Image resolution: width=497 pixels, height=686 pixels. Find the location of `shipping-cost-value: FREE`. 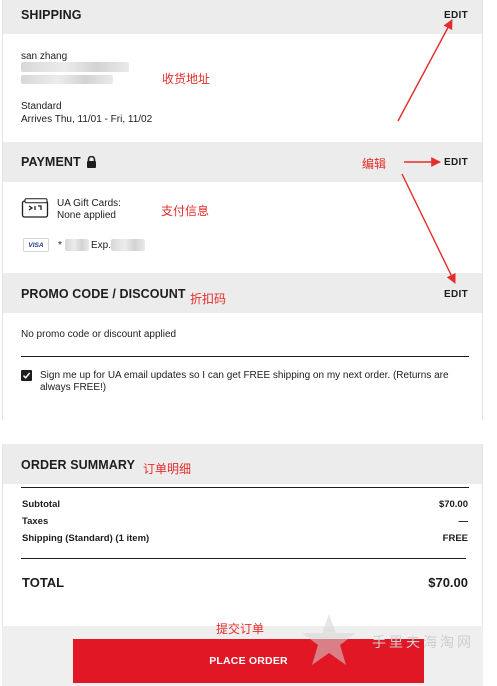

shipping-cost-value: FREE is located at coordinates (455, 538).